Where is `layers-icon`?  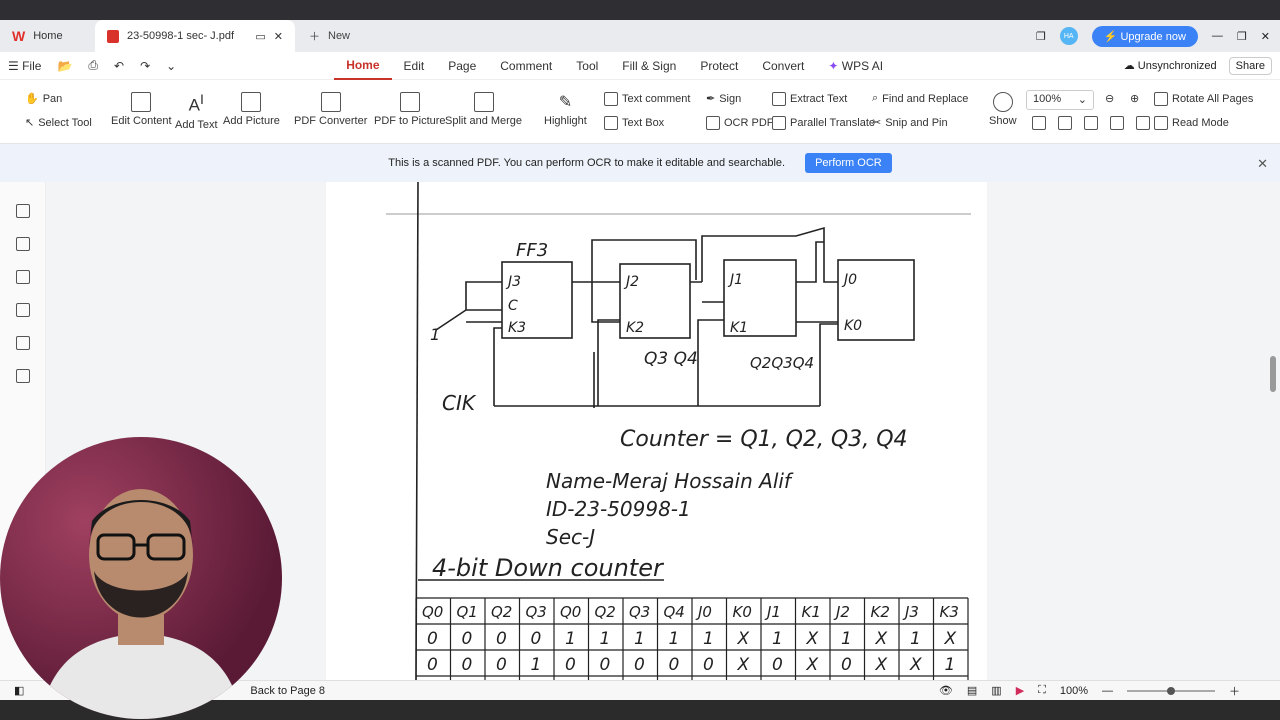
layers-icon is located at coordinates (23, 376).